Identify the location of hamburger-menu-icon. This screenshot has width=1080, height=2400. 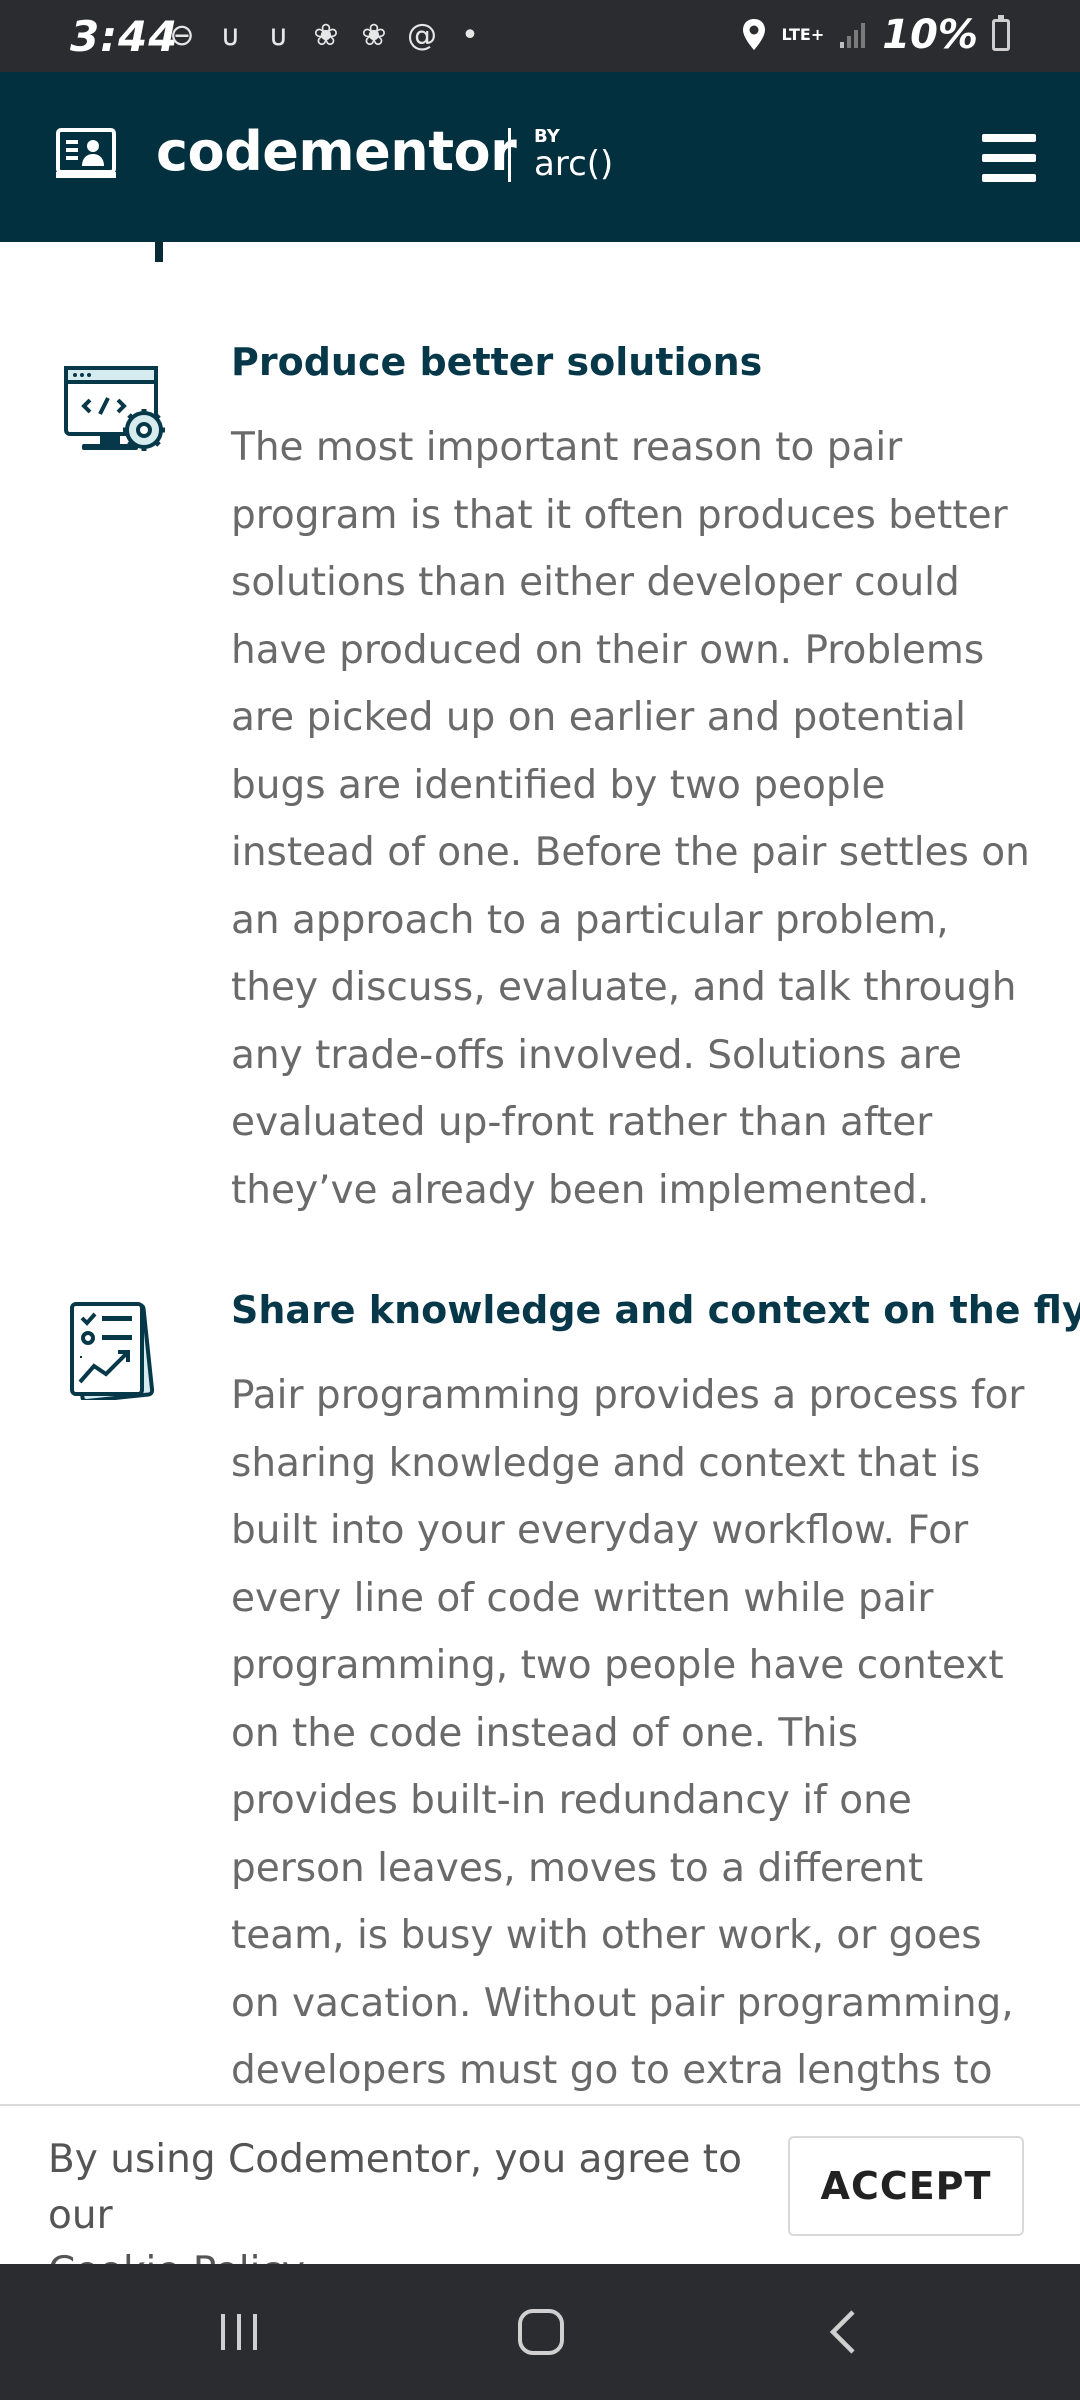
(1009, 158).